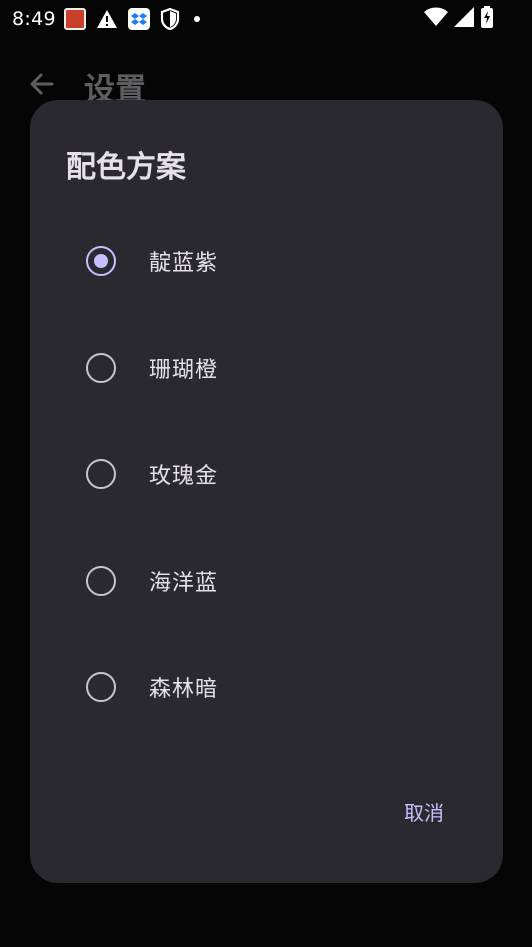 The width and height of the screenshot is (532, 947). What do you see at coordinates (126, 167) in the screenshot?
I see `dialog-title: 配色方案` at bounding box center [126, 167].